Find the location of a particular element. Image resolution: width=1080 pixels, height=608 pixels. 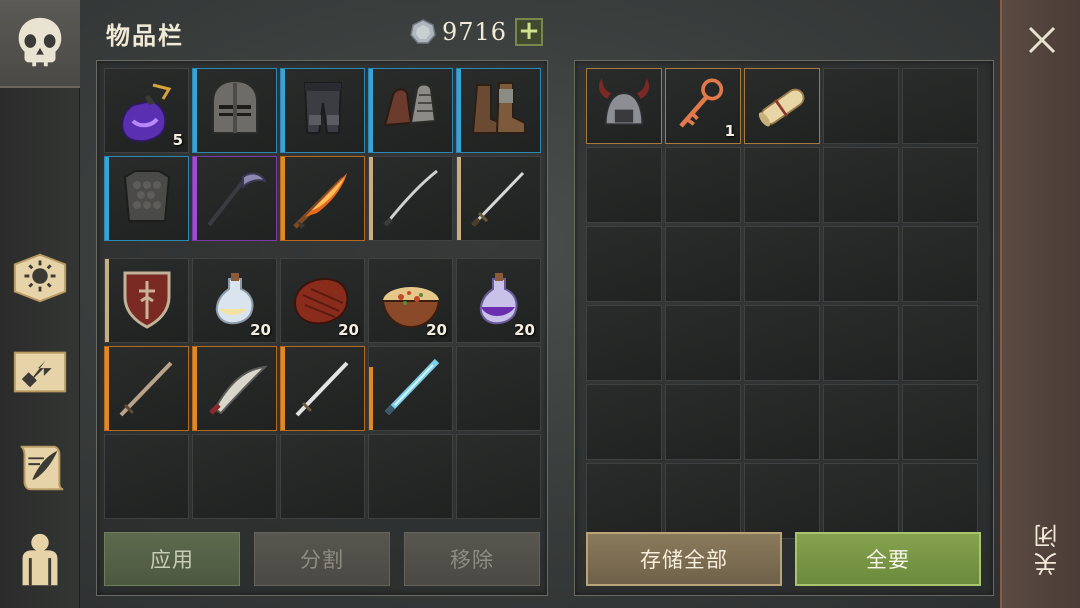

leather-pants-icon is located at coordinates (323, 108).